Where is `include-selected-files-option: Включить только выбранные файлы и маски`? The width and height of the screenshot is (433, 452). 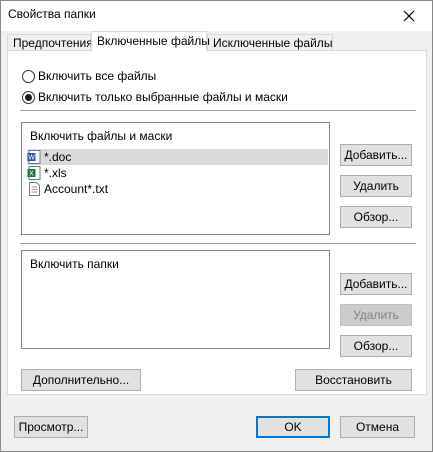 include-selected-files-option: Включить только выбранные файлы и маски is located at coordinates (155, 97).